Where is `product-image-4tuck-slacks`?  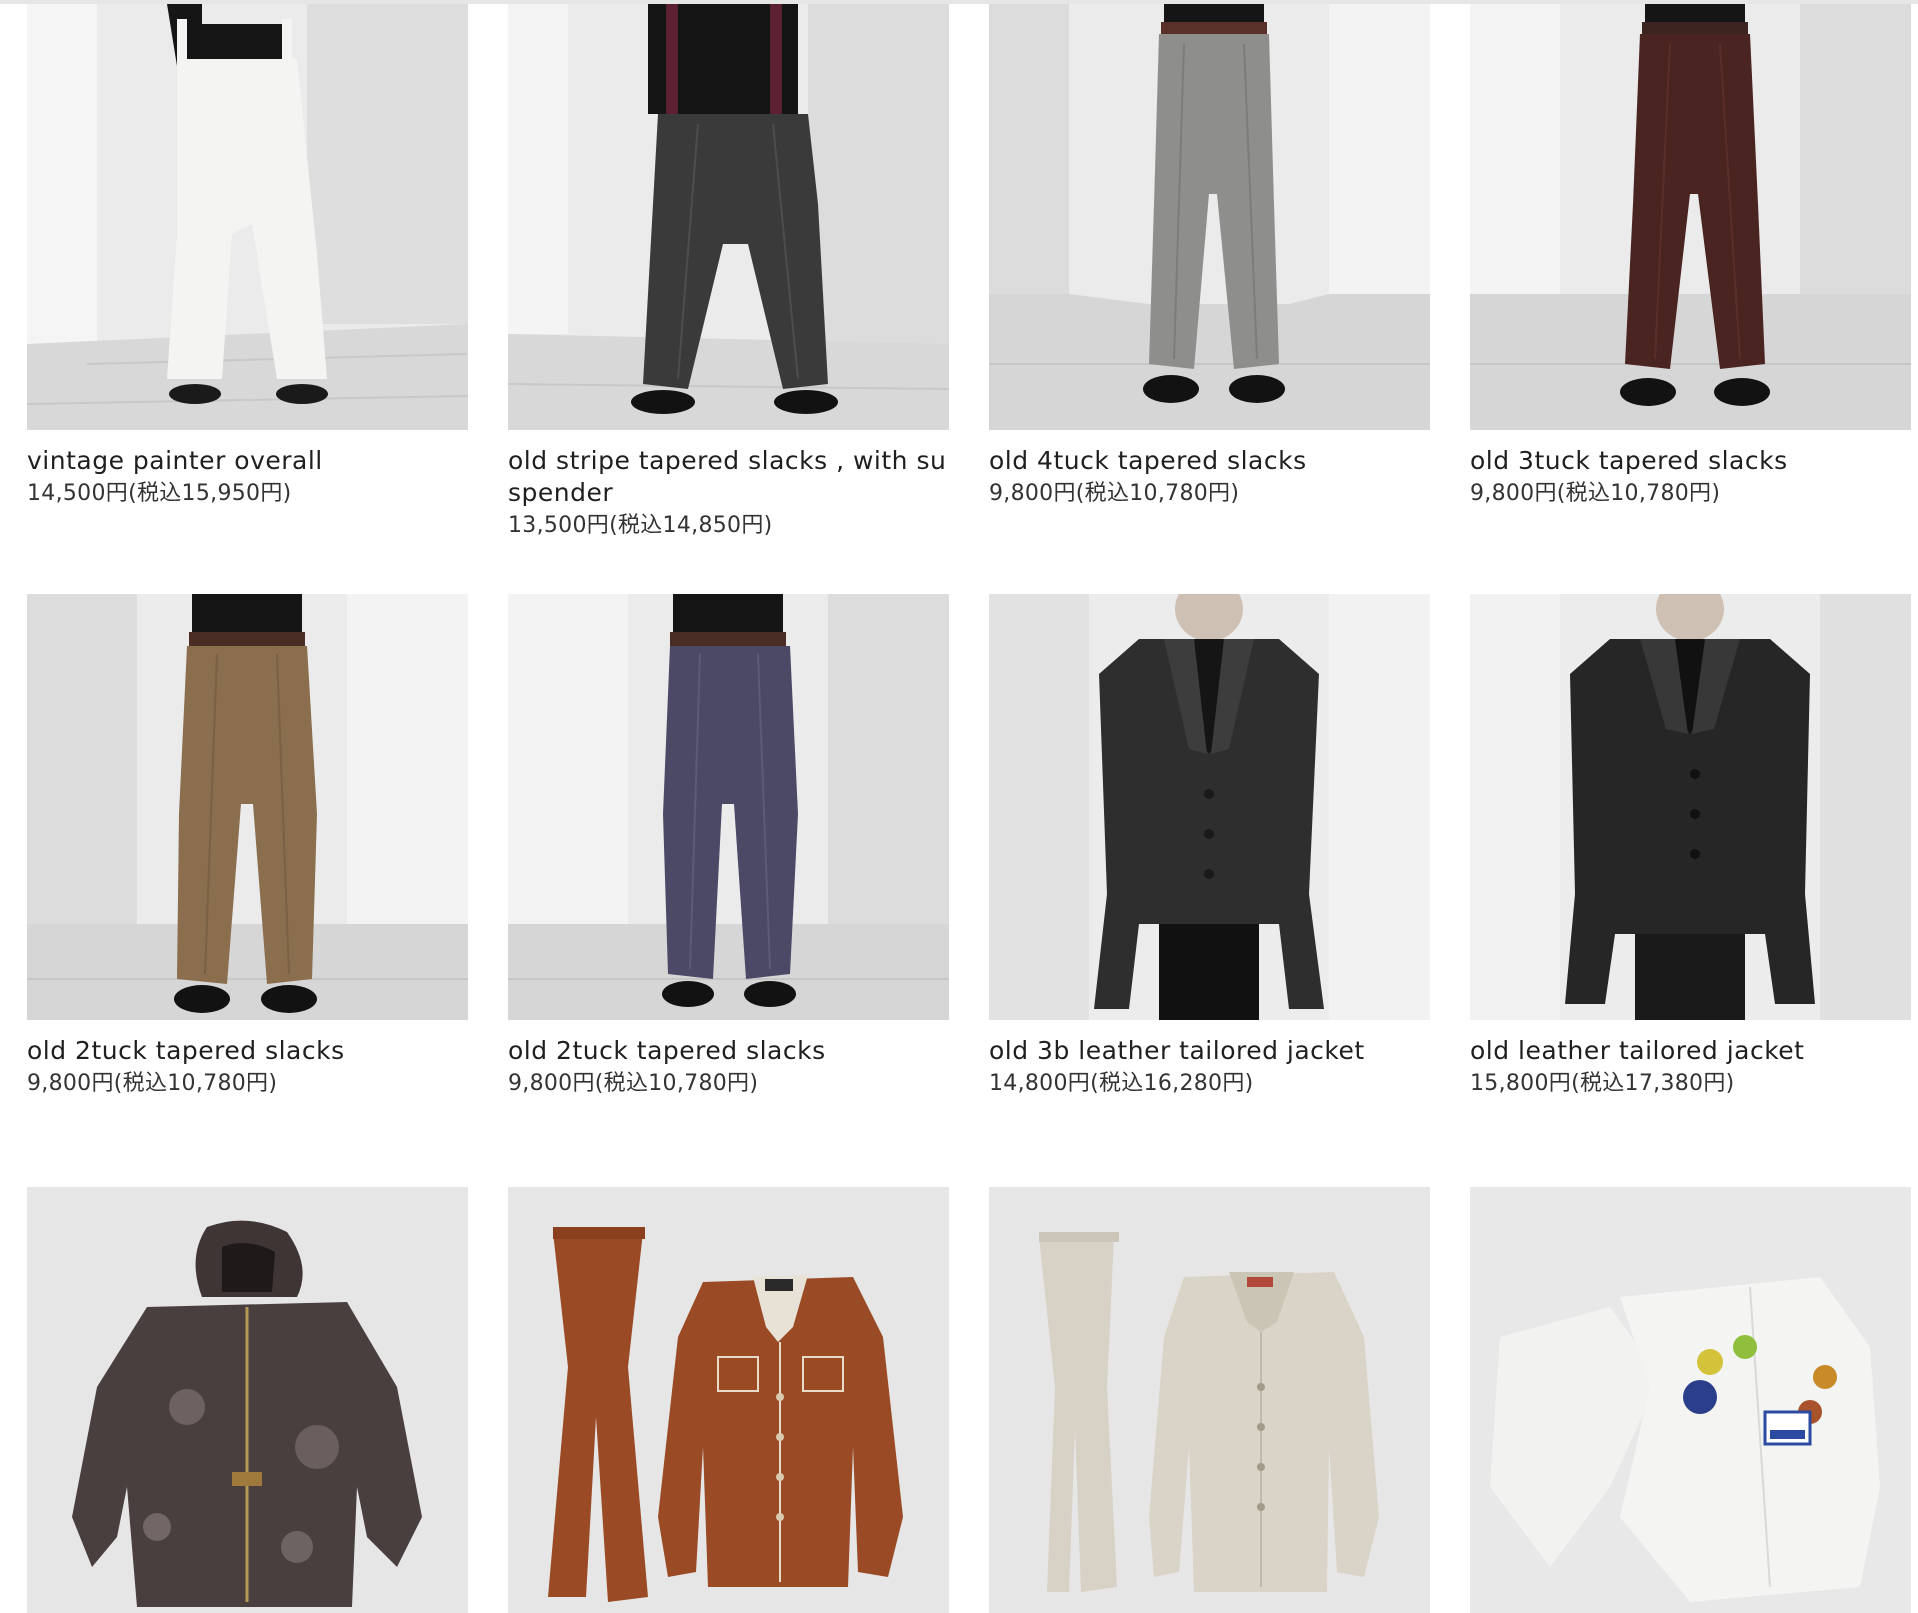 product-image-4tuck-slacks is located at coordinates (1209, 217).